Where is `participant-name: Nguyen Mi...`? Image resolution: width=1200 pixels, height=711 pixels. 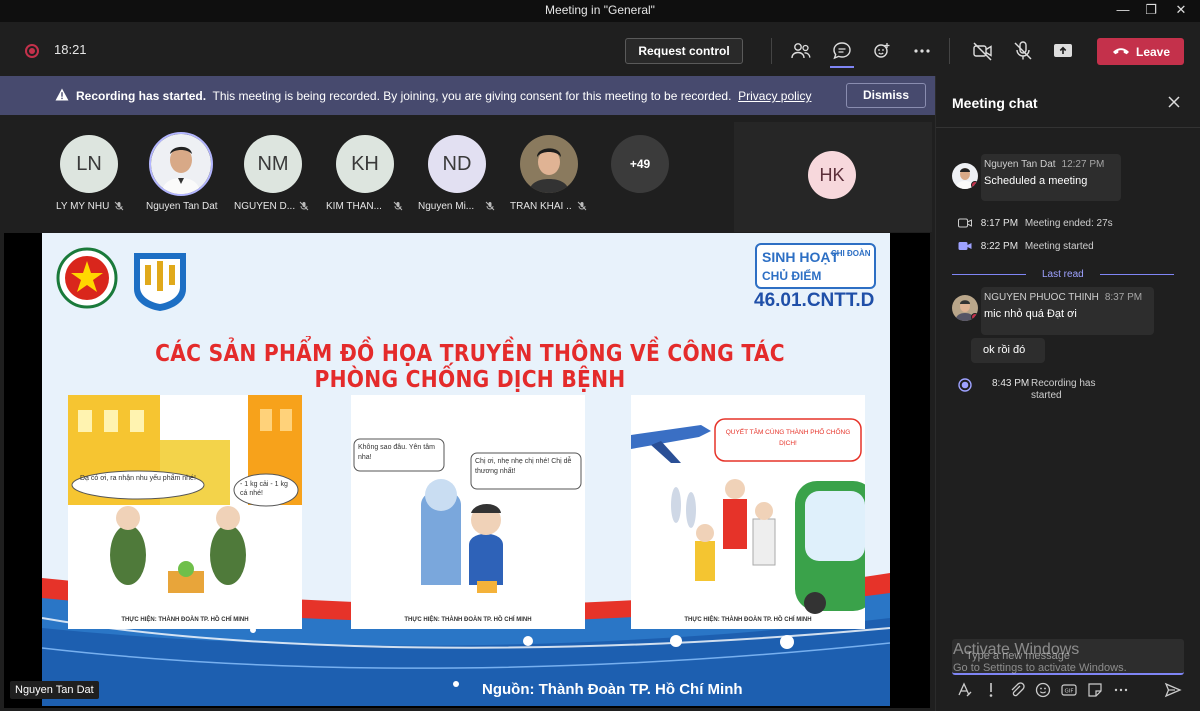 participant-name: Nguyen Mi... is located at coordinates (446, 206).